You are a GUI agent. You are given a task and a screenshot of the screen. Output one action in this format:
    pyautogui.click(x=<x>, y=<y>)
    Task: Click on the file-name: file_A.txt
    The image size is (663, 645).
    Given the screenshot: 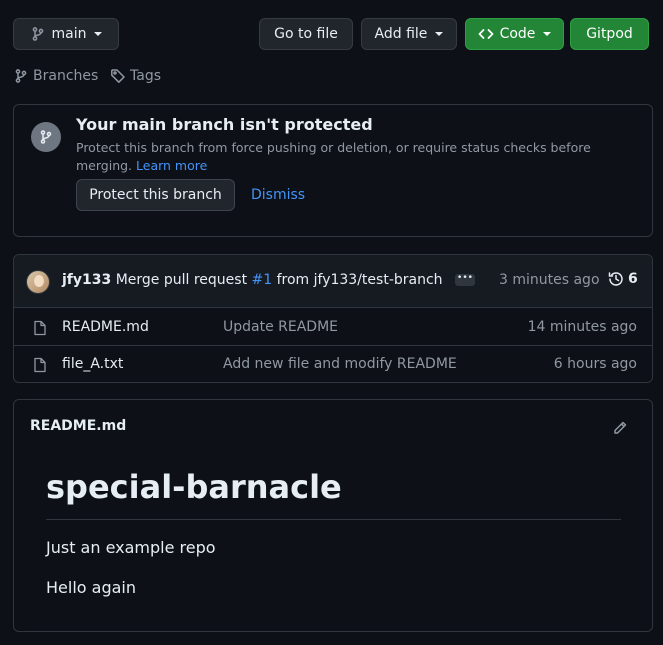 What is the action you would take?
    pyautogui.click(x=92, y=364)
    